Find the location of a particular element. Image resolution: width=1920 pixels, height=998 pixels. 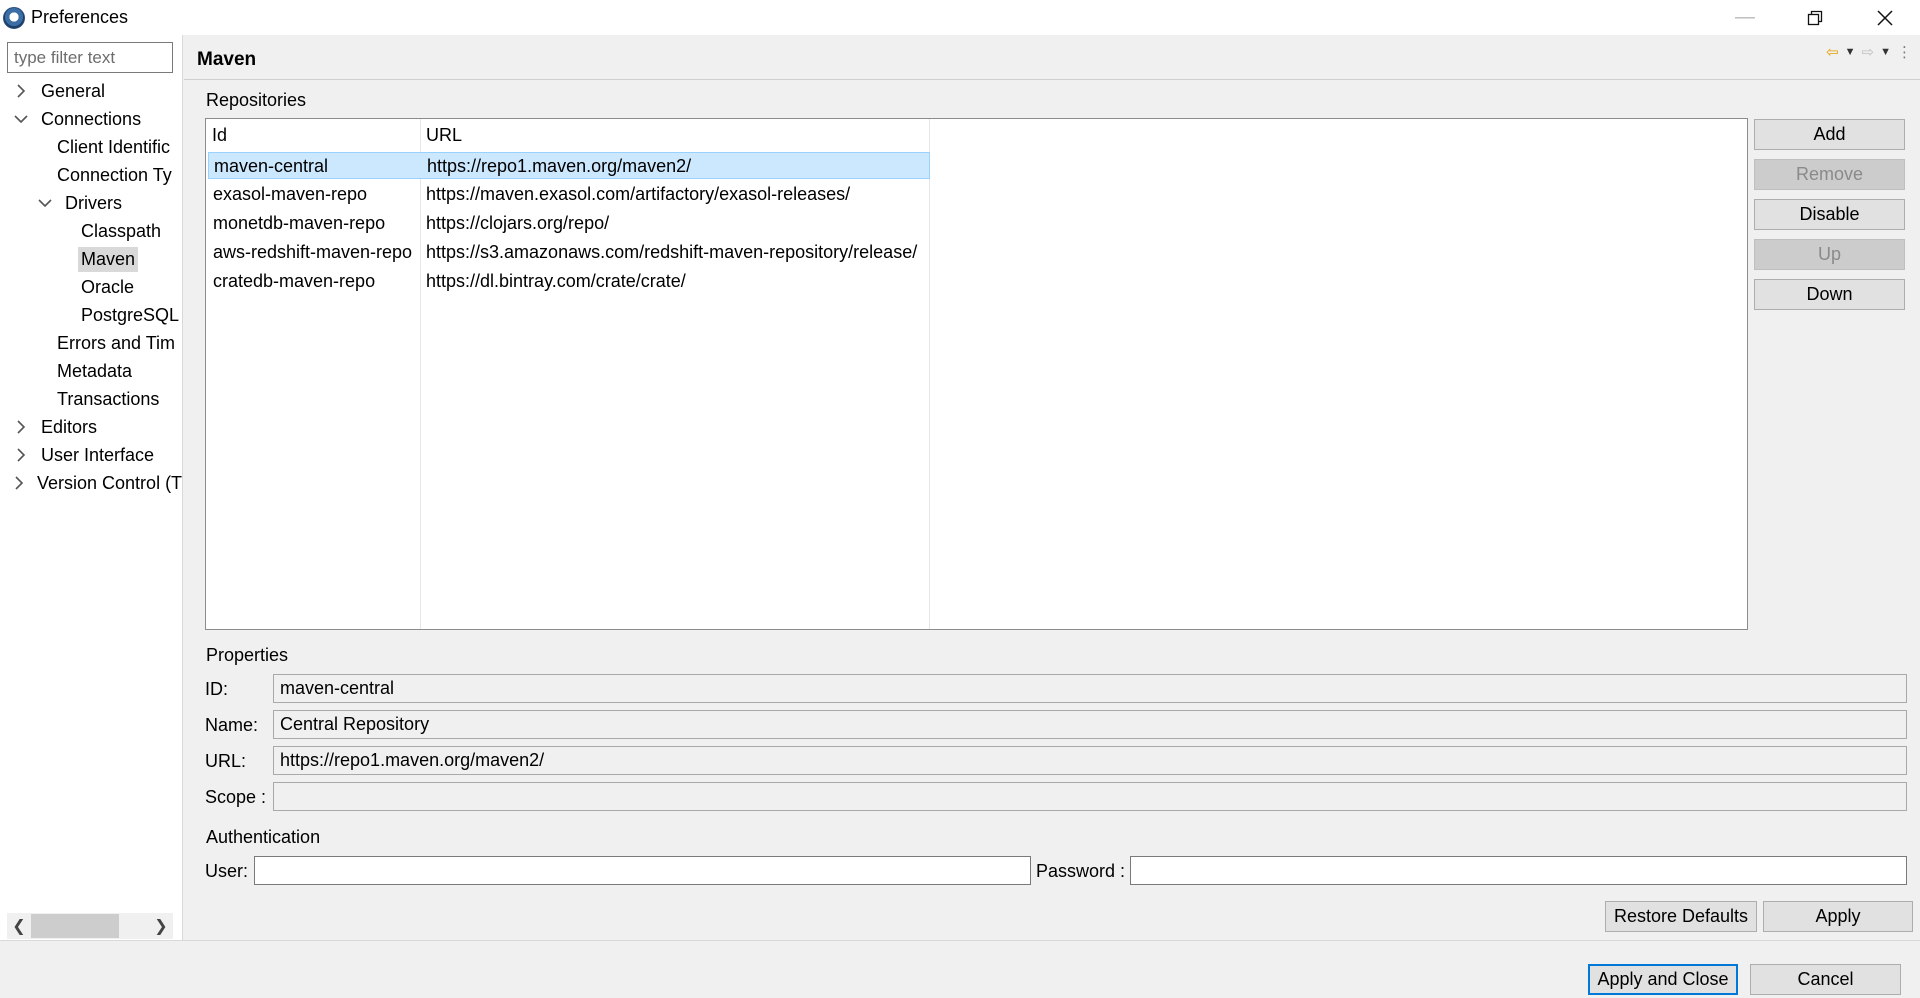

authentication-group-label: Authentication is located at coordinates (263, 837).